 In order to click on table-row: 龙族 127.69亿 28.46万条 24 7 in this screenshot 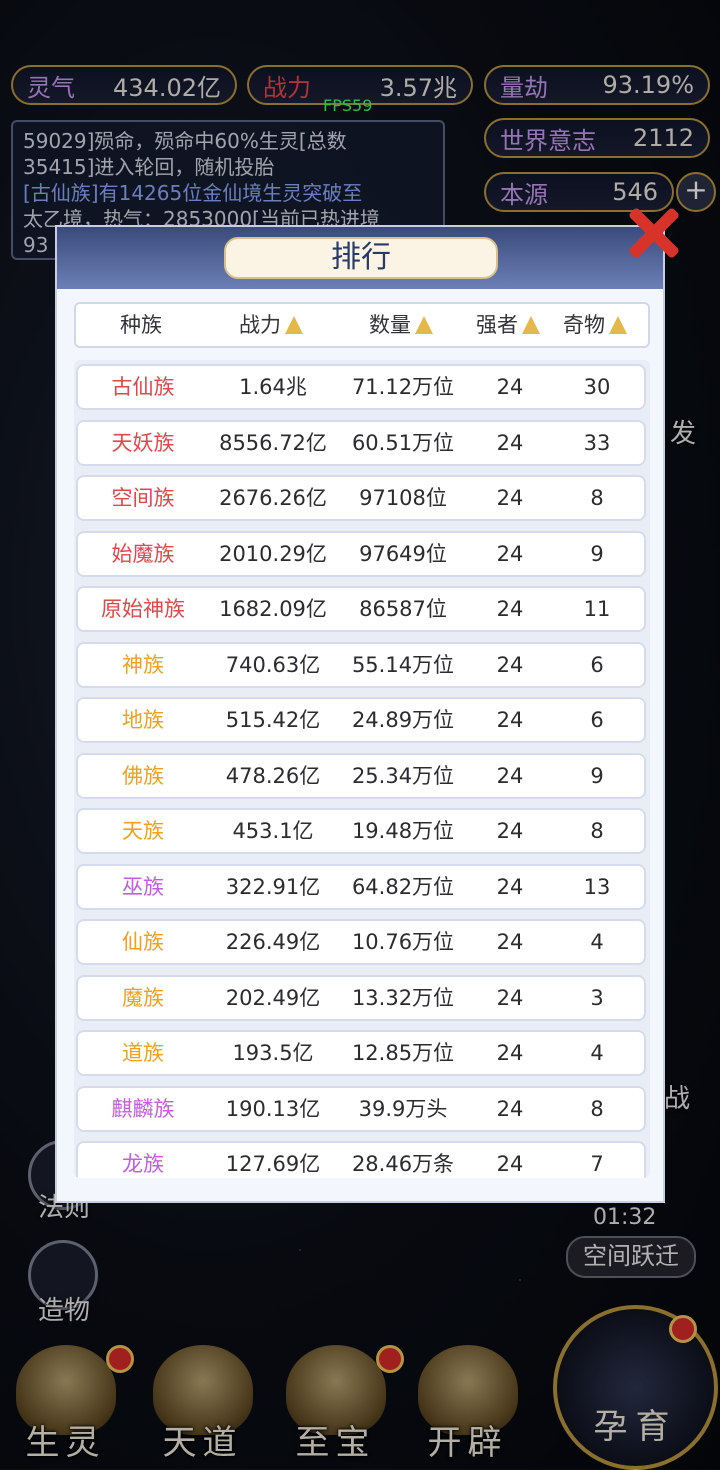, I will do `click(361, 1159)`.